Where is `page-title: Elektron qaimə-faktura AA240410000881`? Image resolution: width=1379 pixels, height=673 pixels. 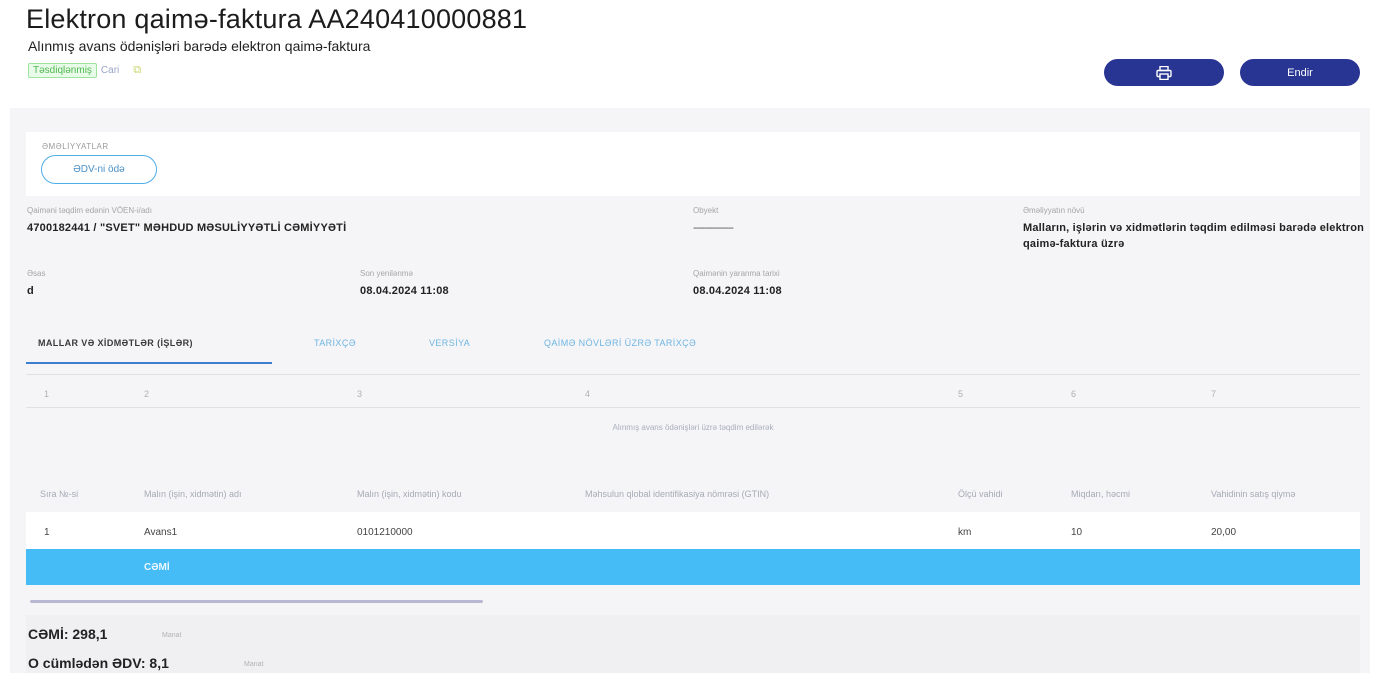 page-title: Elektron qaimə-faktura AA240410000881 is located at coordinates (277, 19).